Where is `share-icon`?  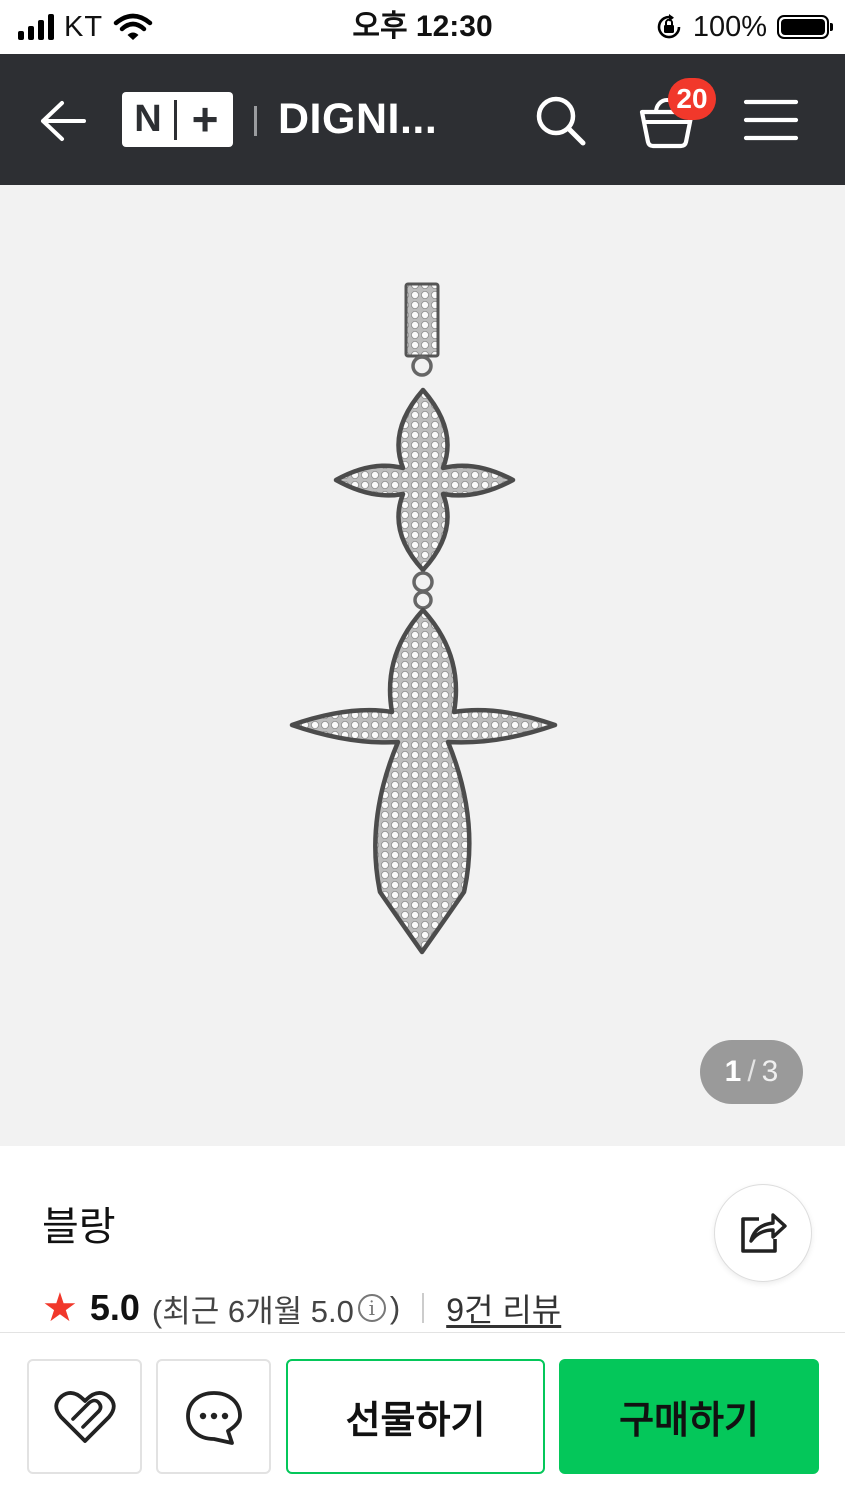
share-icon is located at coordinates (764, 1233).